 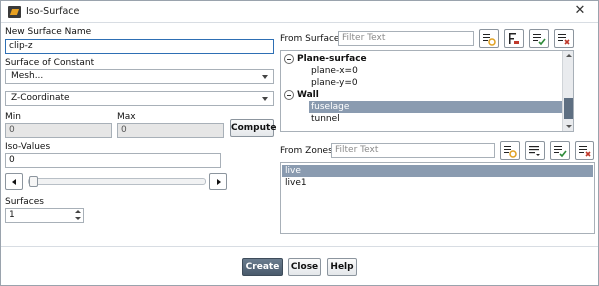 What do you see at coordinates (434, 83) in the screenshot?
I see `tree-item: plane-y=0` at bounding box center [434, 83].